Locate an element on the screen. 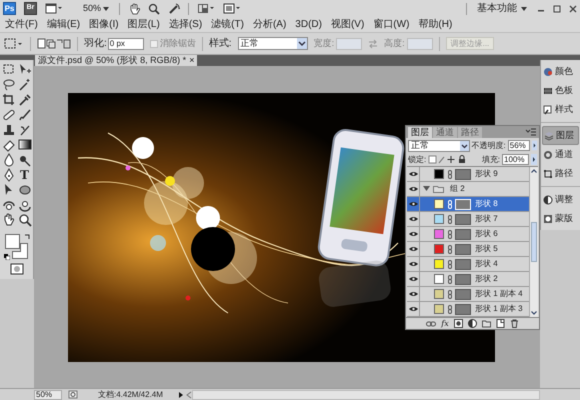 Image resolution: width=580 pixels, height=400 pixels. new-group-icon is located at coordinates (486, 323).